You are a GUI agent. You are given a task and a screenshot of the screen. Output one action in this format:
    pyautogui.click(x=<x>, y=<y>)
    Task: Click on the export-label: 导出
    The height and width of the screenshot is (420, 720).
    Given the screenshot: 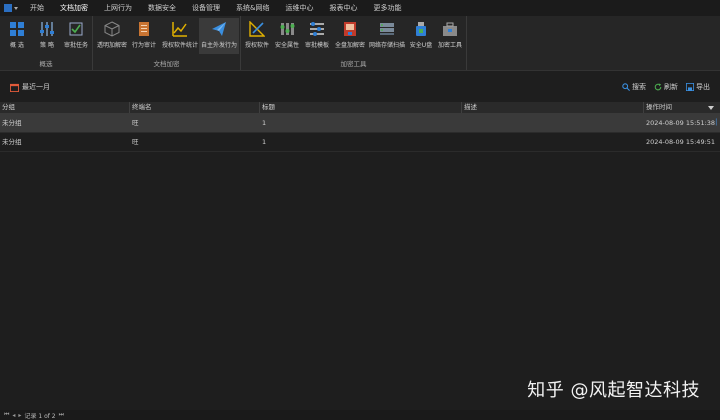 What is the action you would take?
    pyautogui.click(x=703, y=87)
    